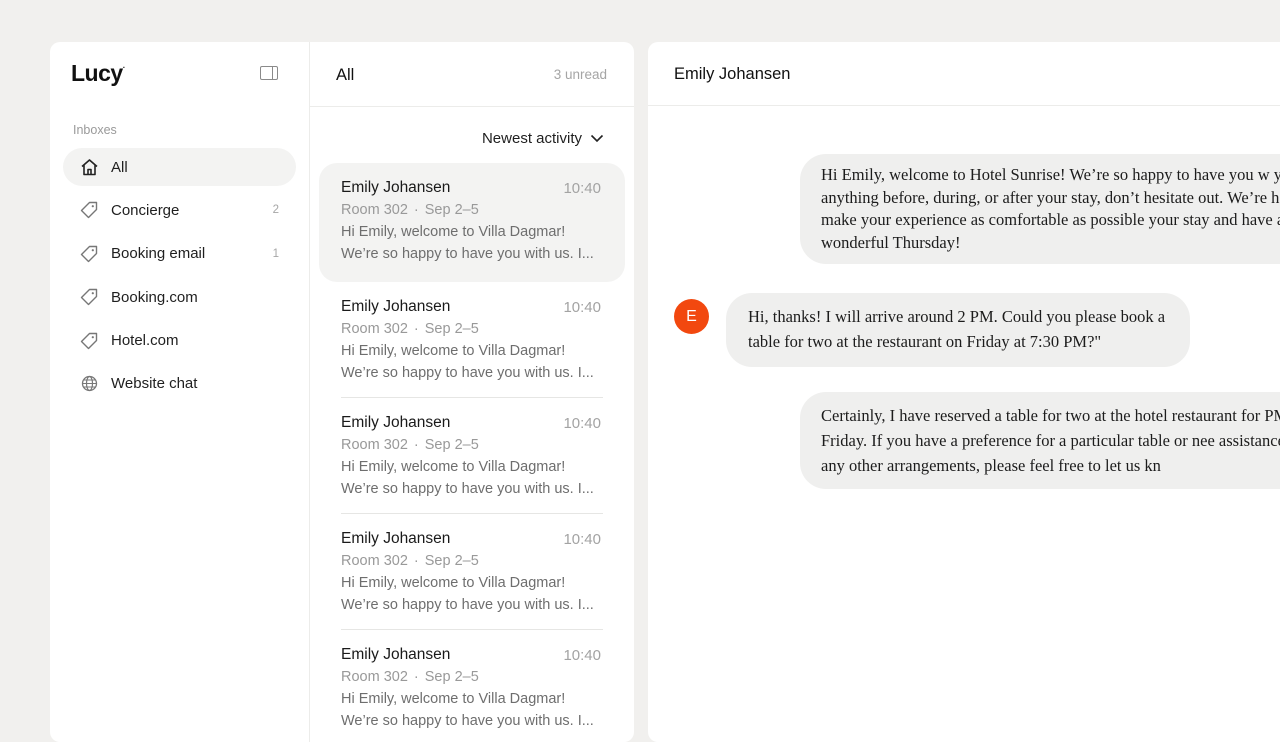  What do you see at coordinates (179, 167) in the screenshot?
I see `sidebar-item-all: All` at bounding box center [179, 167].